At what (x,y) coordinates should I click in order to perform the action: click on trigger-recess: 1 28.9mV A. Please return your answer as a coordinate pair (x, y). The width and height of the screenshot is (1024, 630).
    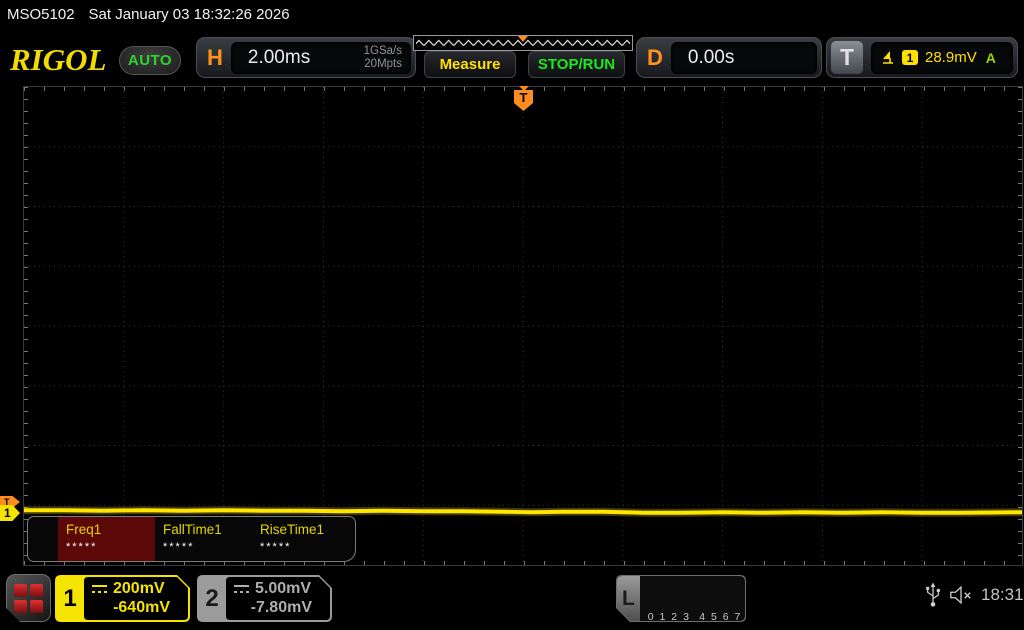
    Looking at the image, I should click on (942, 57).